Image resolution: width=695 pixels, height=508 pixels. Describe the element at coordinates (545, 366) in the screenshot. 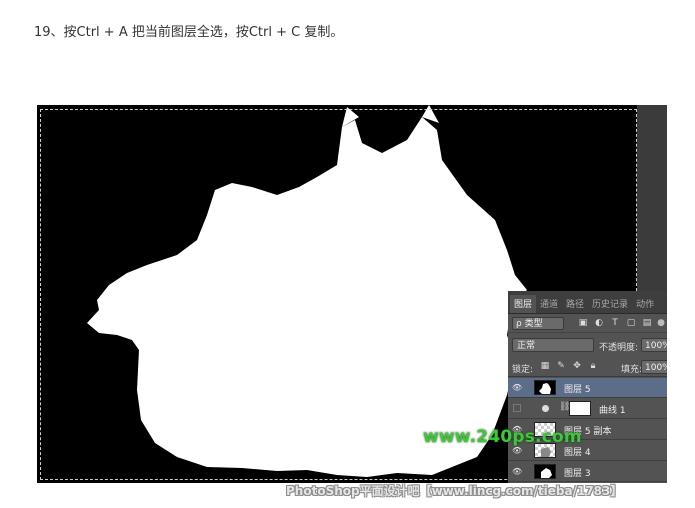

I see `lock-transparent-icon: ▦` at that location.